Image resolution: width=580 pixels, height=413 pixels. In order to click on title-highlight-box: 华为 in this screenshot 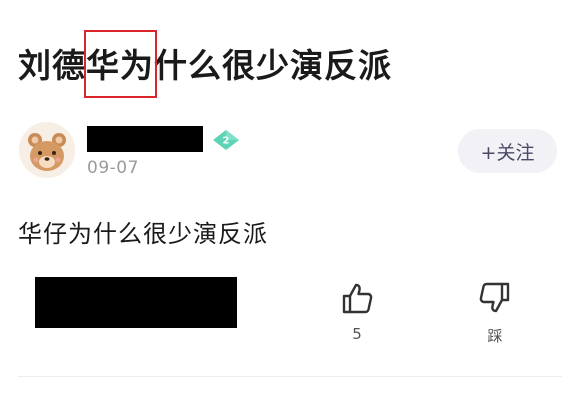, I will do `click(120, 64)`.